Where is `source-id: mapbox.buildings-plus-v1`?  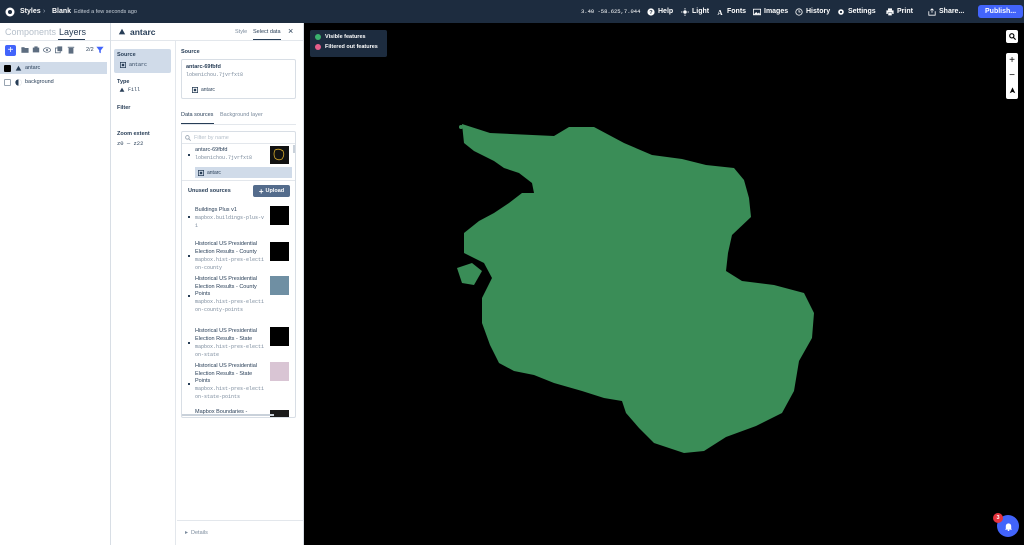 source-id: mapbox.buildings-plus-v1 is located at coordinates (230, 222).